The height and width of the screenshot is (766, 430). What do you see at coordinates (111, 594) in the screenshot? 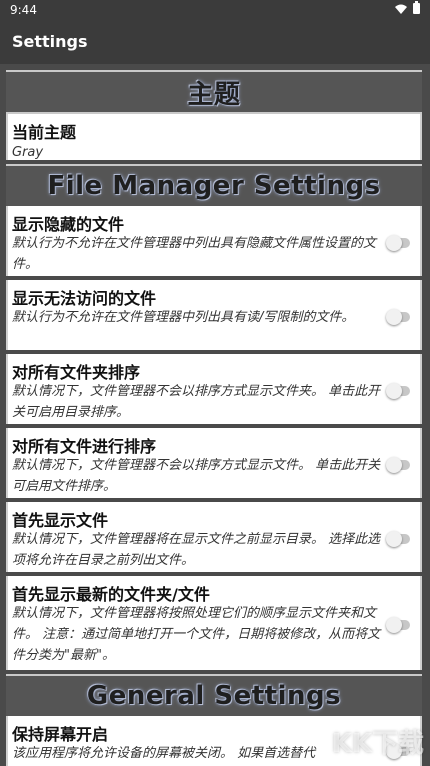
I see `setting-title: 首先显示最新的文件夹/文件` at bounding box center [111, 594].